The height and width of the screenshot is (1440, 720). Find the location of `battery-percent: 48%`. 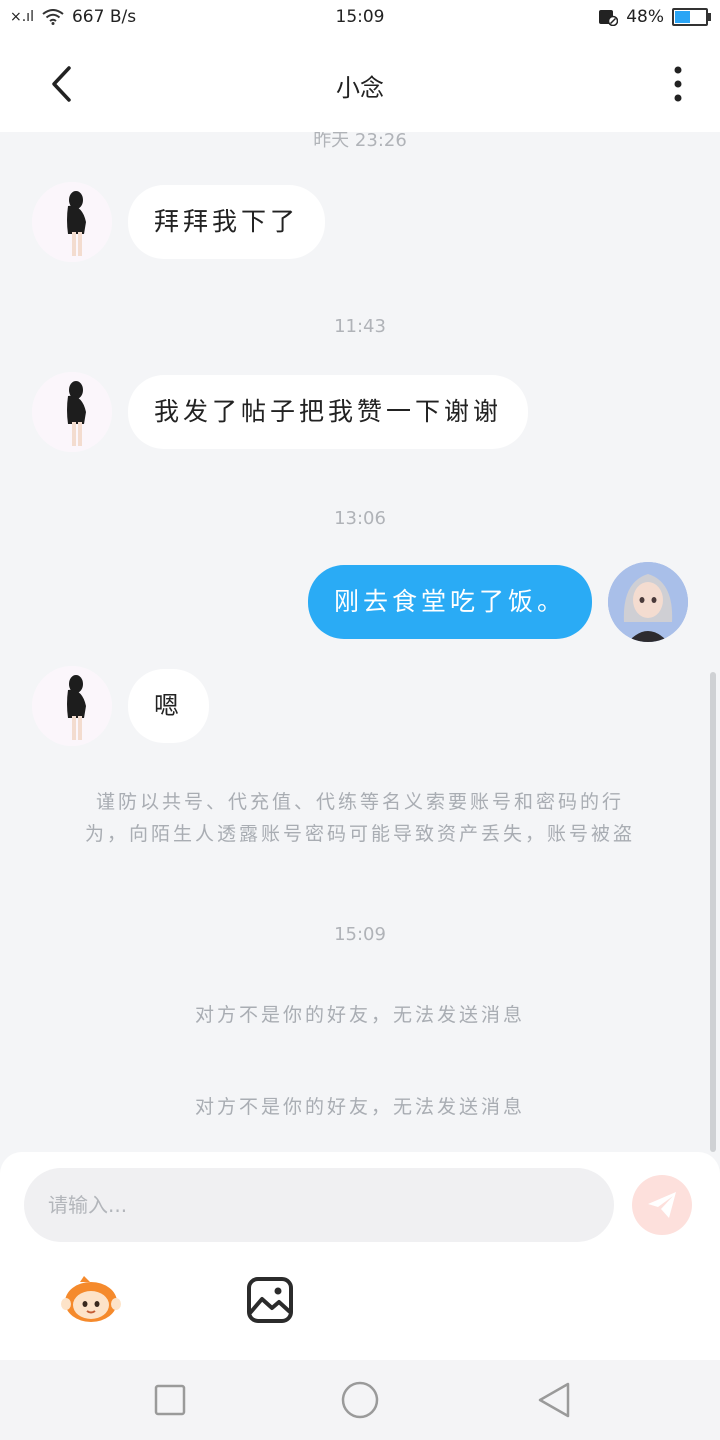

battery-percent: 48% is located at coordinates (645, 17).